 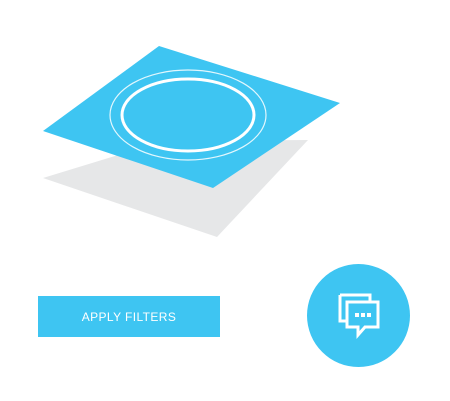 I want to click on chat-button, so click(x=358, y=315).